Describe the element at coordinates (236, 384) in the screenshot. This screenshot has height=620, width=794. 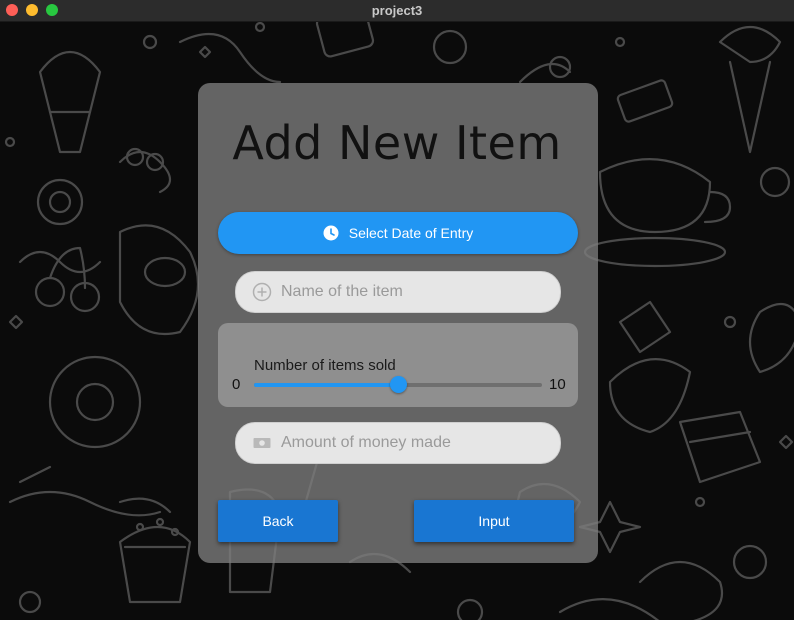
I see `slider-min-label: 0` at that location.